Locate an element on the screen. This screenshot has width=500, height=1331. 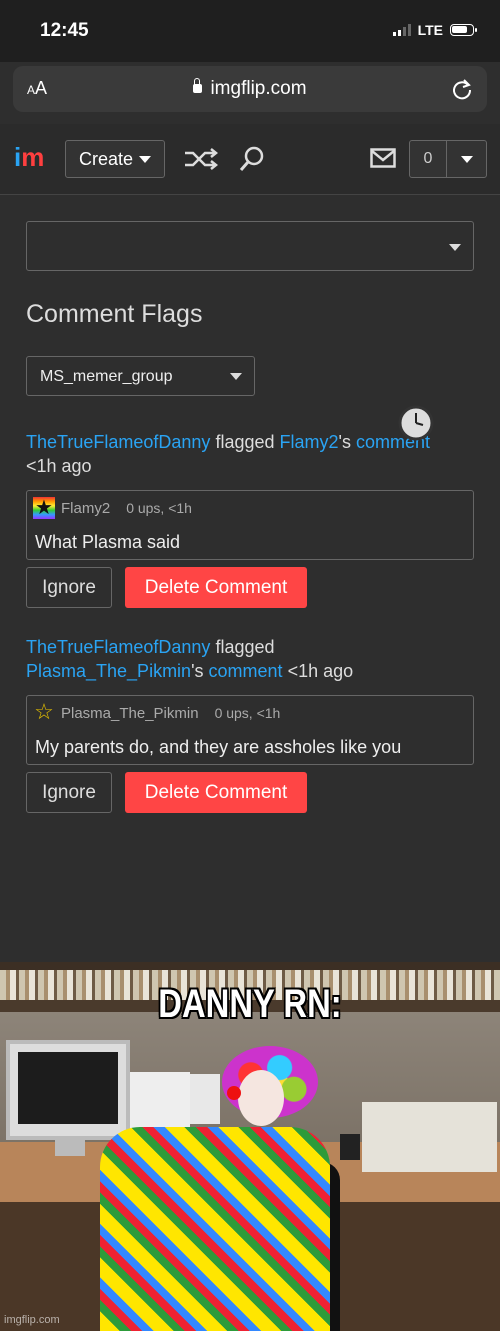
status-indicators: LTE is located at coordinates (434, 30).